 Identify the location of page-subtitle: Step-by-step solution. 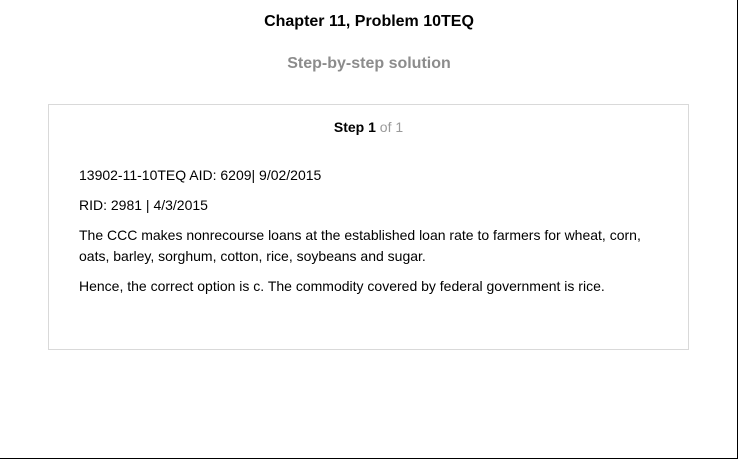
(369, 63).